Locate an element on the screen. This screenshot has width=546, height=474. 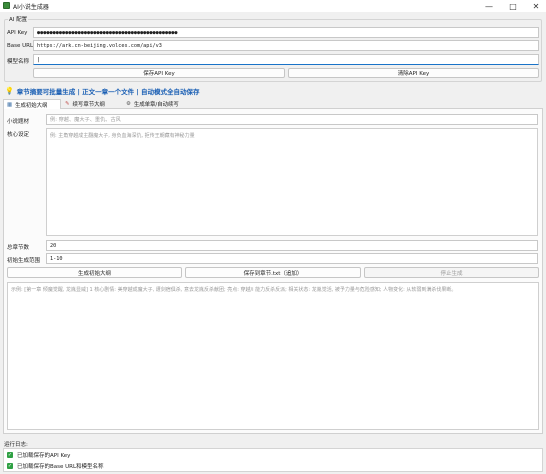
range-input: 1-10 is located at coordinates (292, 258).